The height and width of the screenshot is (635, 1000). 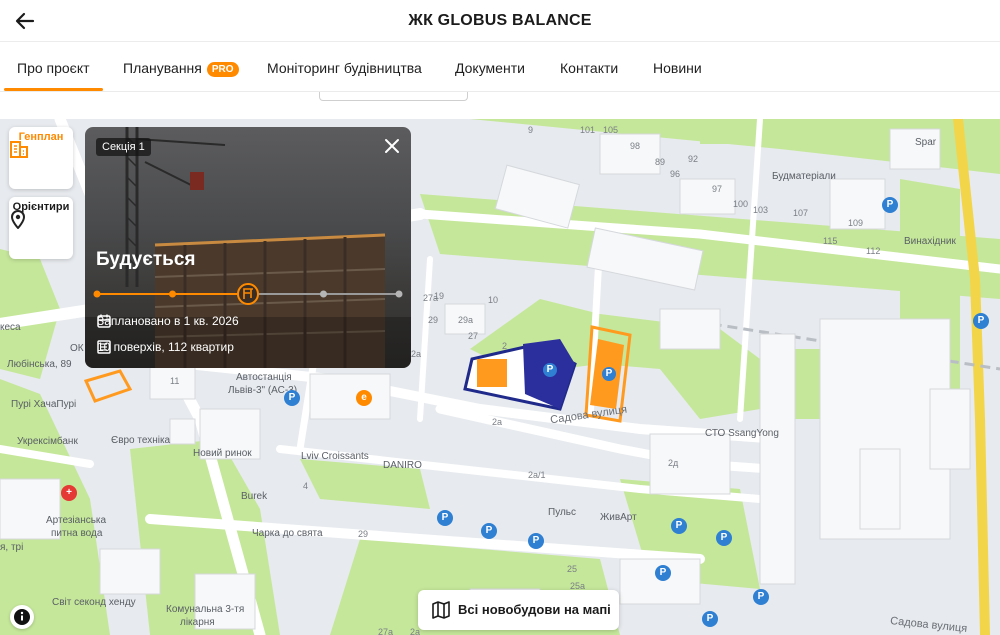 What do you see at coordinates (53, 89) in the screenshot?
I see `active-tab-indicator` at bounding box center [53, 89].